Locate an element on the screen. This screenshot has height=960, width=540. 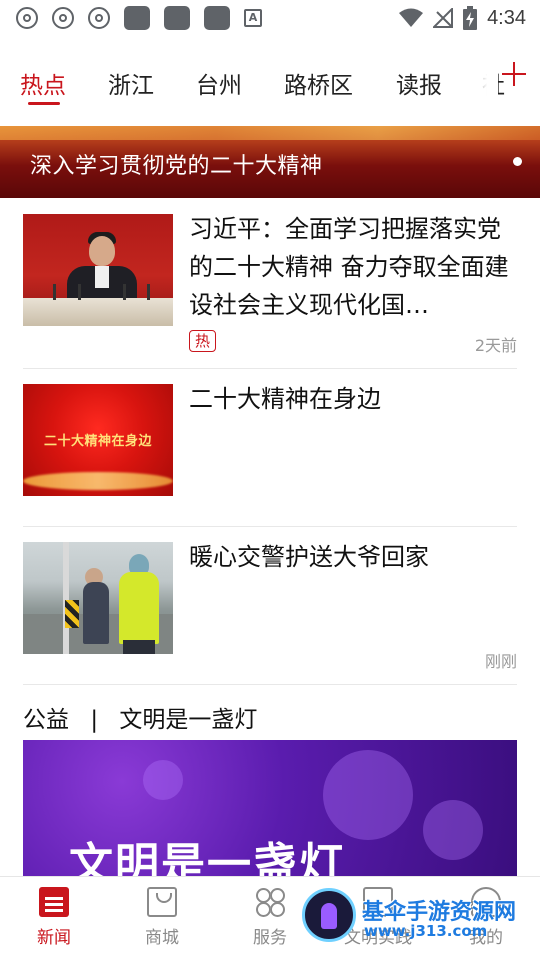
tab-luqiao: 路桥区 is located at coordinates (318, 83).